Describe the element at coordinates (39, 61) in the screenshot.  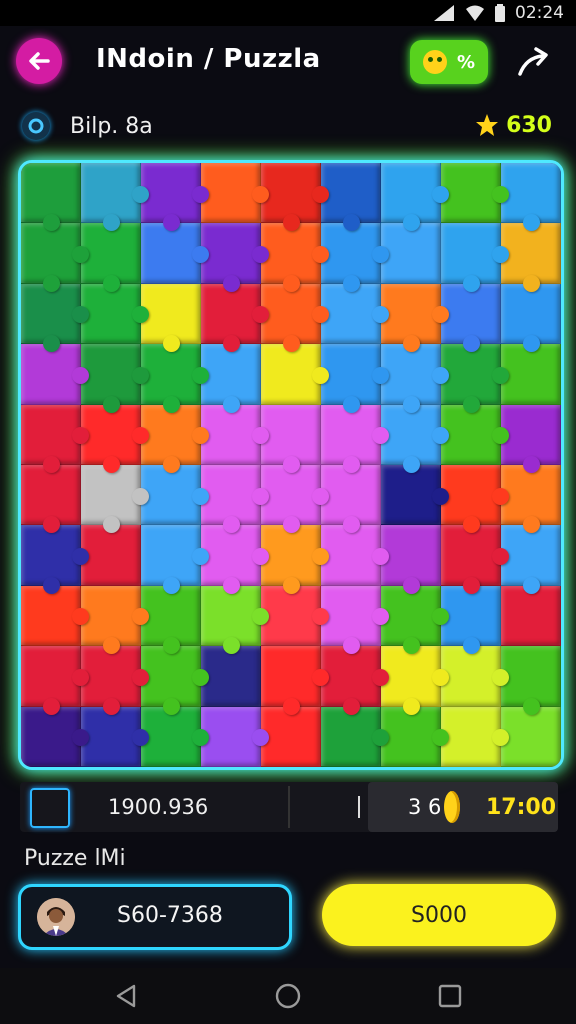
I see `back-button` at that location.